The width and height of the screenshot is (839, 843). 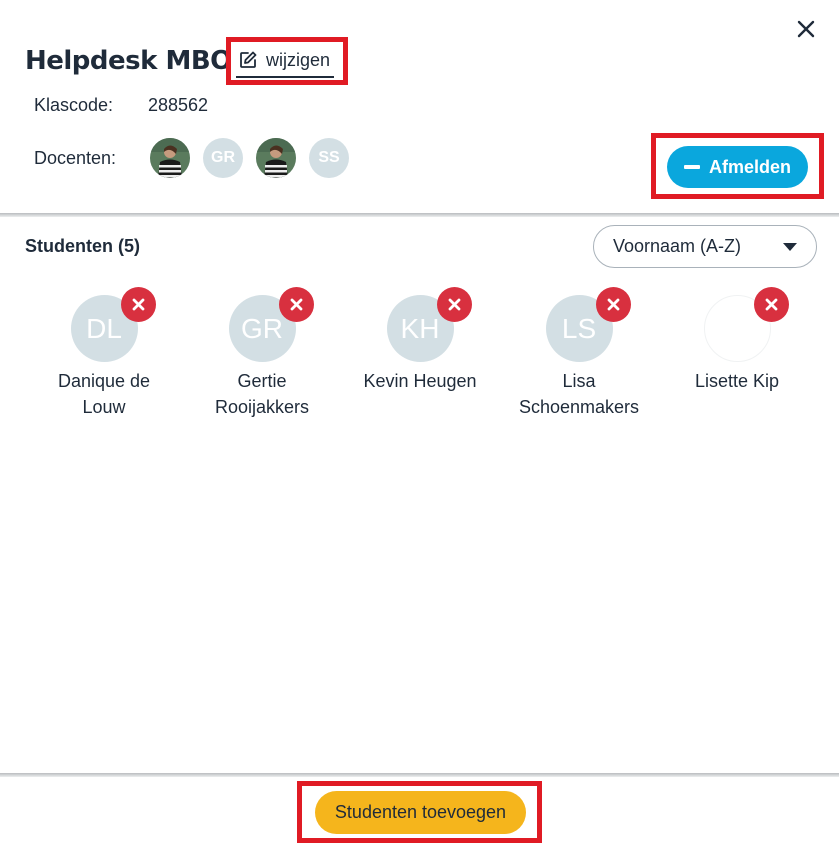 I want to click on page-title: Helpdesk MBO, so click(x=128, y=61).